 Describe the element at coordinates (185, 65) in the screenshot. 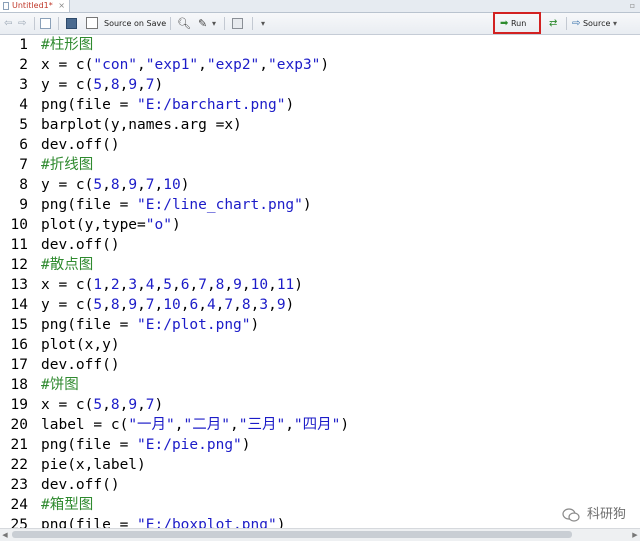

I see `code-text: x = c("con","exp1","exp2","exp3")` at that location.